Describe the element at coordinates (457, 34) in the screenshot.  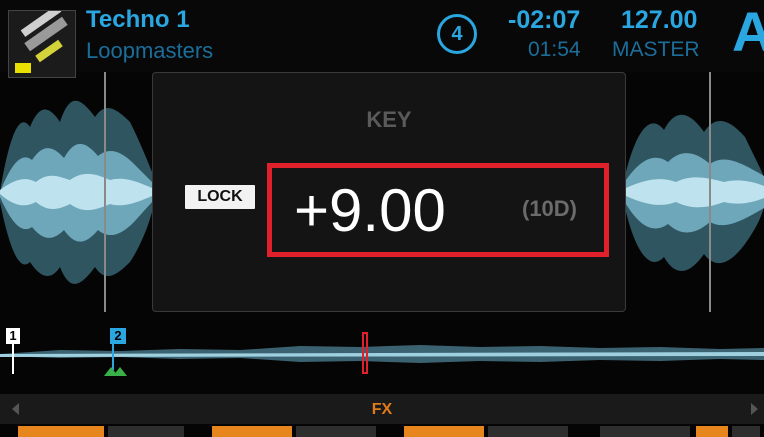
I see `deck-number-badge: 4` at that location.